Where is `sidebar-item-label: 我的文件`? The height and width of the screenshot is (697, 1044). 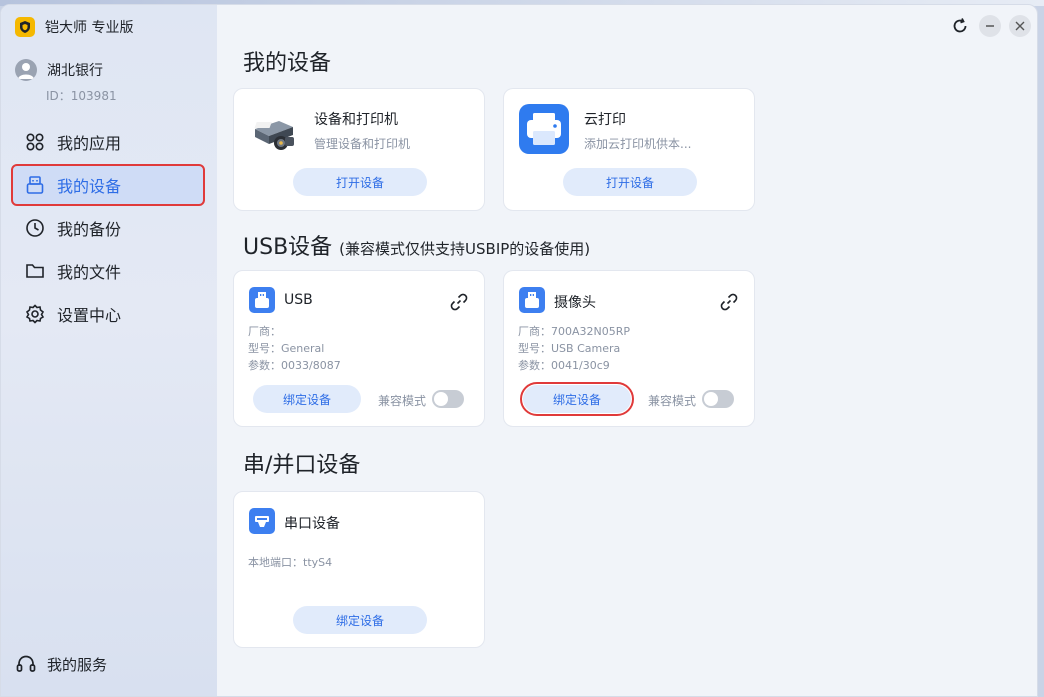 sidebar-item-label: 我的文件 is located at coordinates (89, 272).